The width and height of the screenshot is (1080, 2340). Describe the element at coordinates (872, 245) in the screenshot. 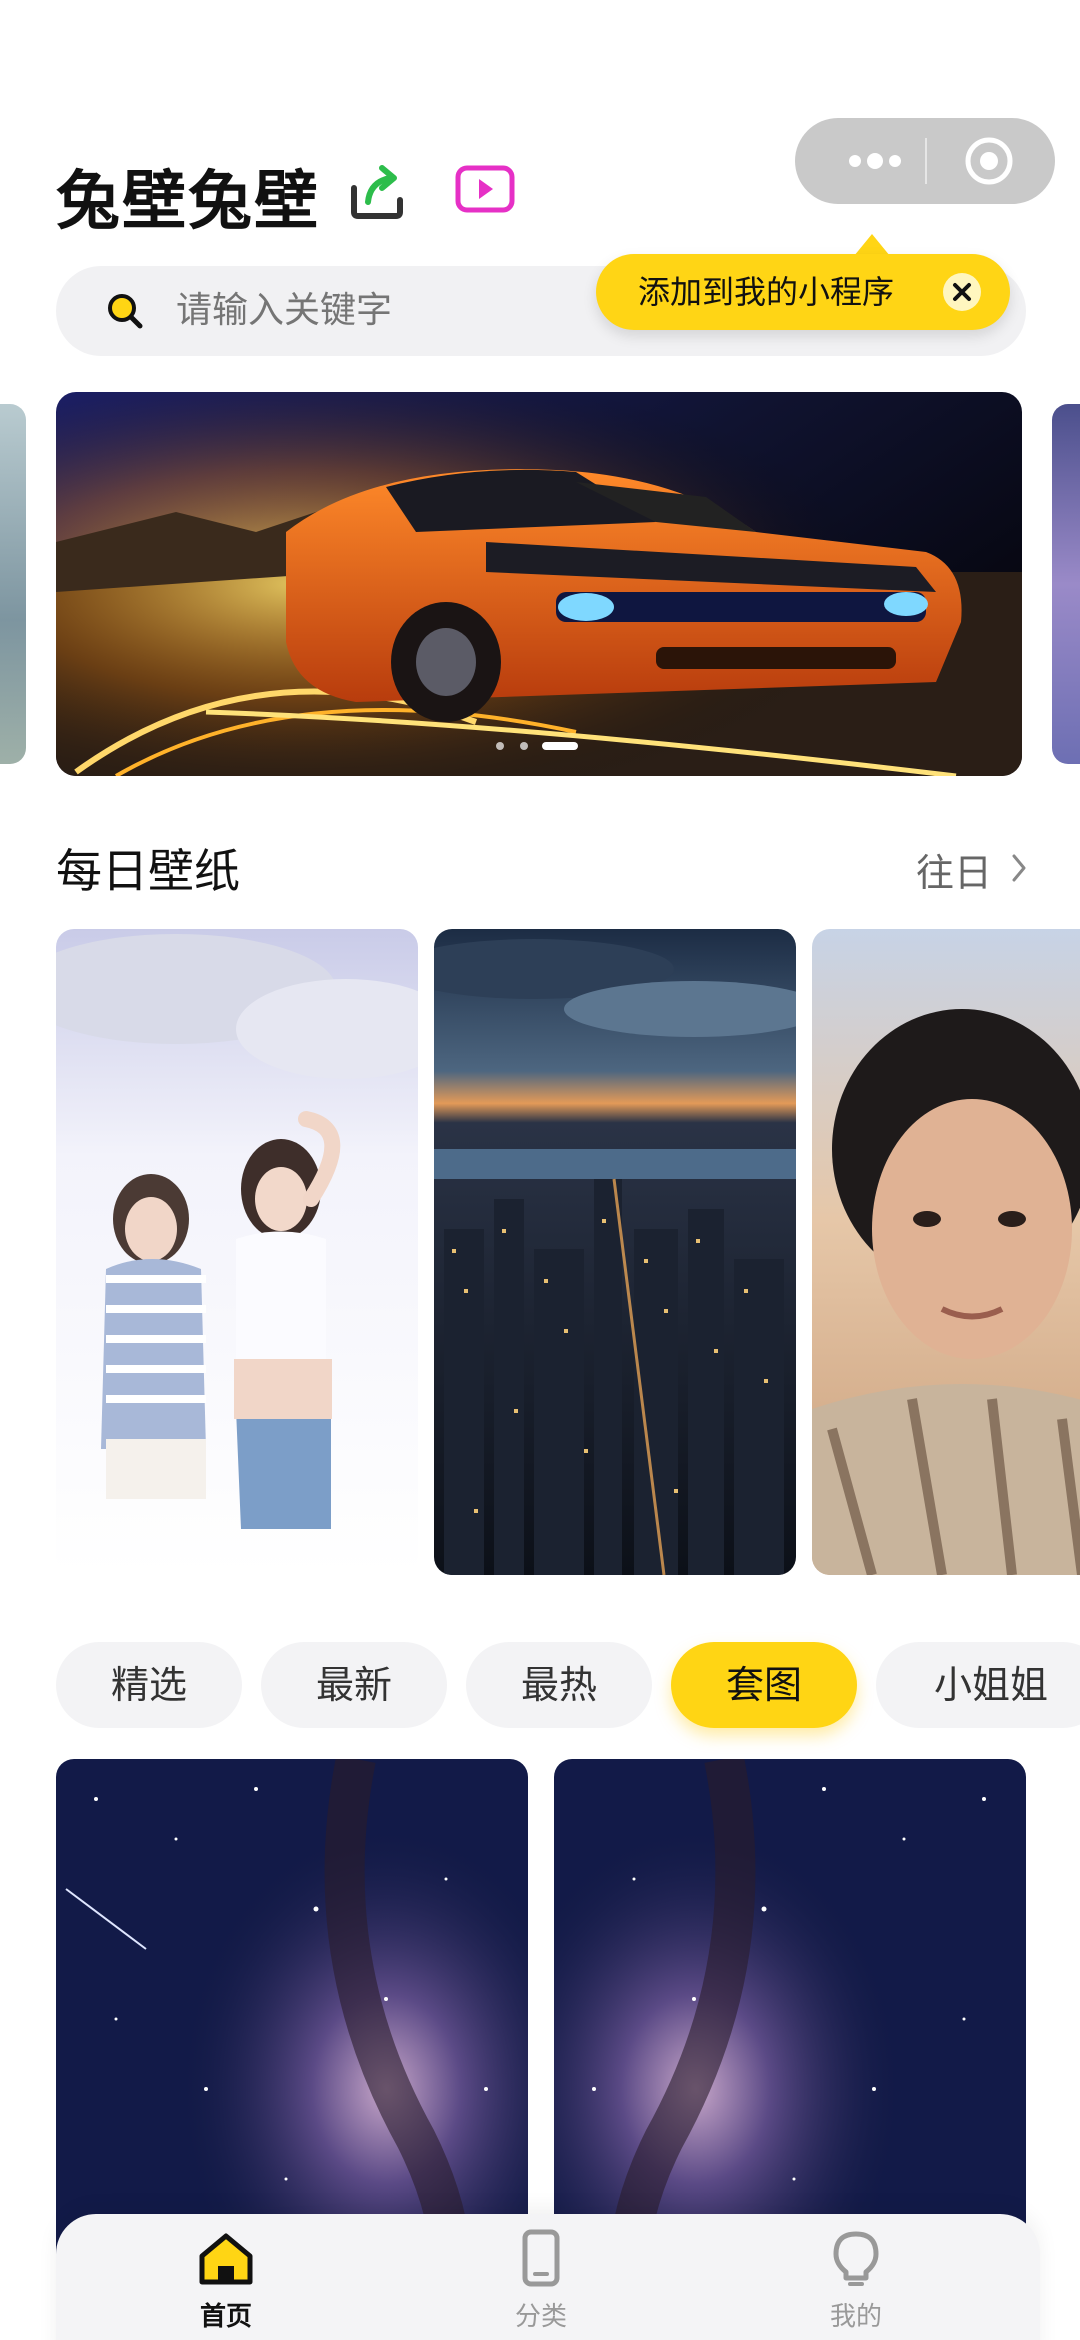

I see `tooltip-arrow` at that location.